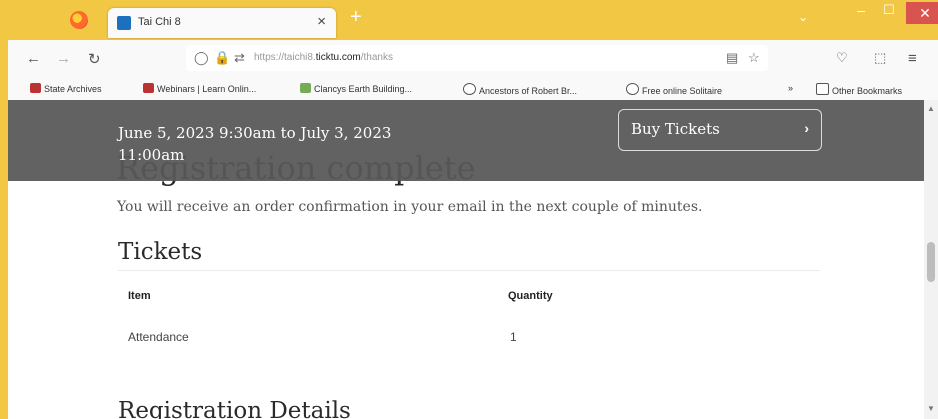  Describe the element at coordinates (912, 58) in the screenshot. I see `menu-icon: ≡` at that location.